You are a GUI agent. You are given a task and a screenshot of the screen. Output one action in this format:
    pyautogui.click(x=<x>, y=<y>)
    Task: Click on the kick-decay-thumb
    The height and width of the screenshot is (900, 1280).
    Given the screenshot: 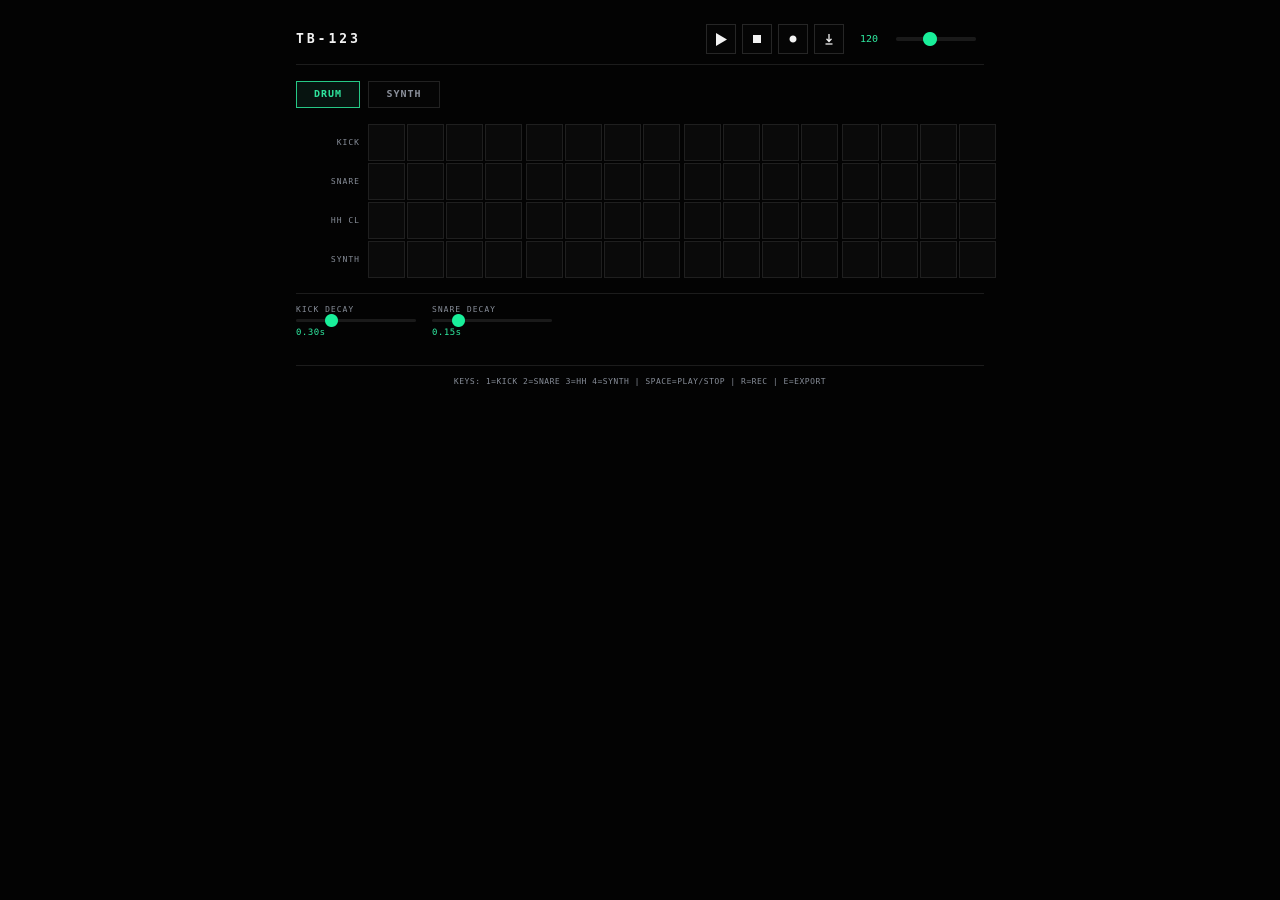 What is the action you would take?
    pyautogui.click(x=331, y=320)
    